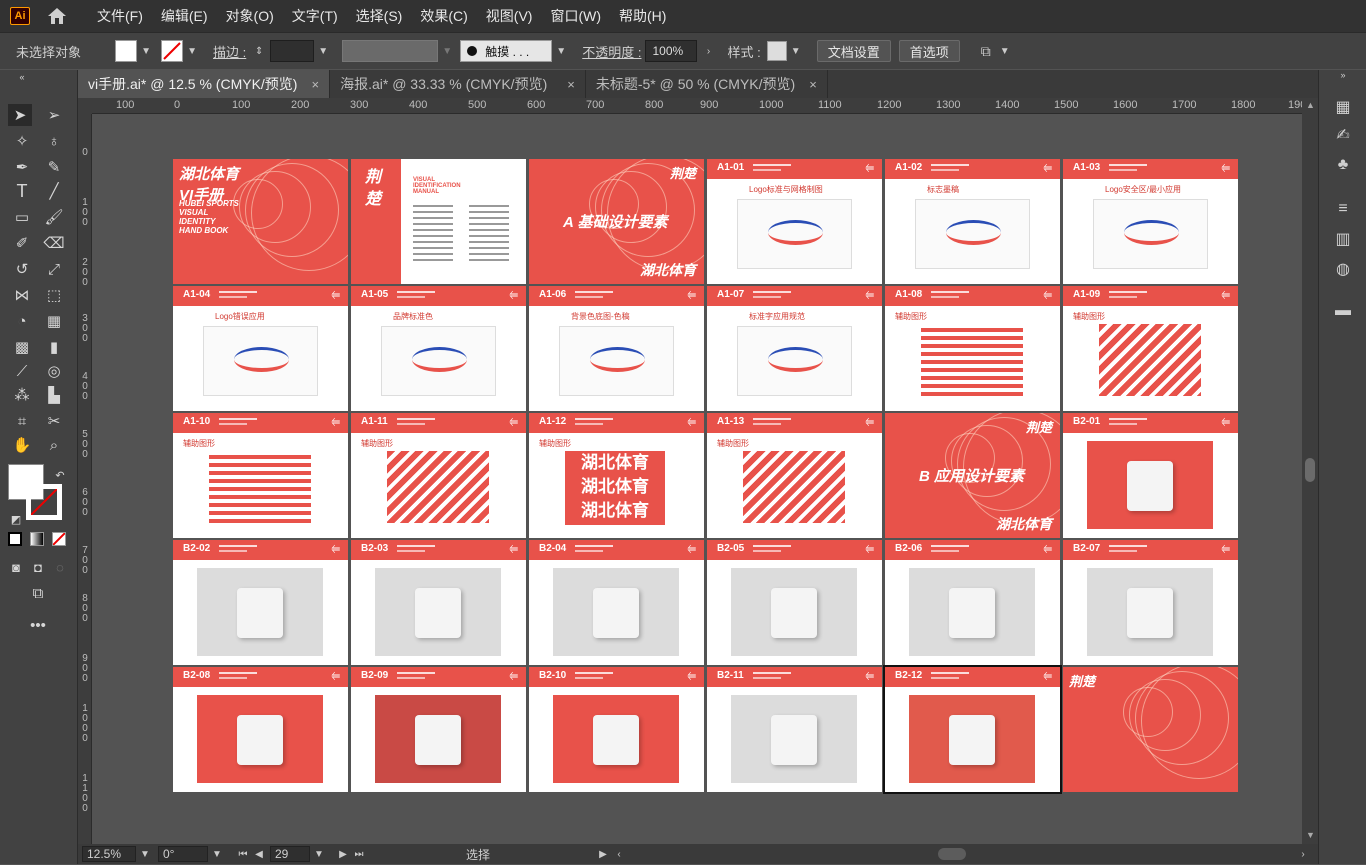 This screenshot has width=1366, height=865. I want to click on menu-effect: 效果(C), so click(443, 16).